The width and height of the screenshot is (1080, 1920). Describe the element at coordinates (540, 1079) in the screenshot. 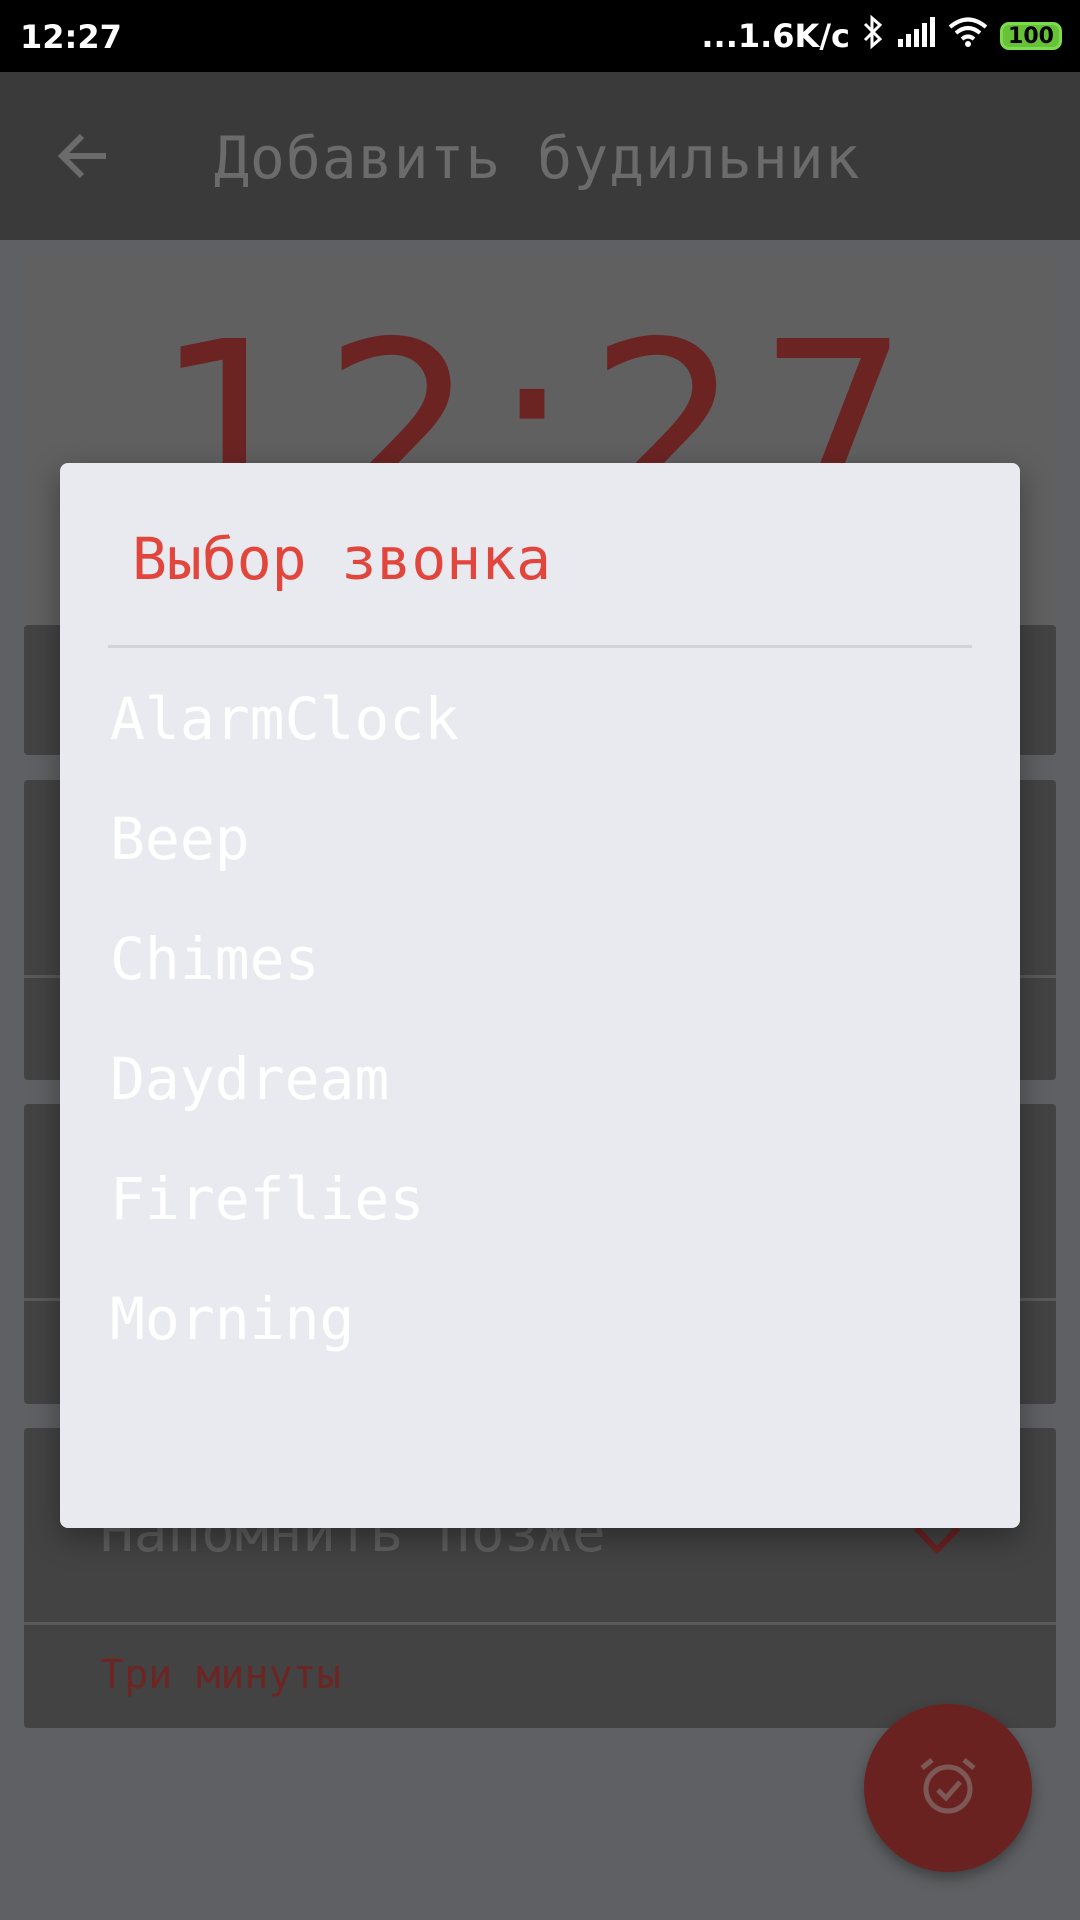

I see `ringtone-item-daydream: Daydream` at that location.